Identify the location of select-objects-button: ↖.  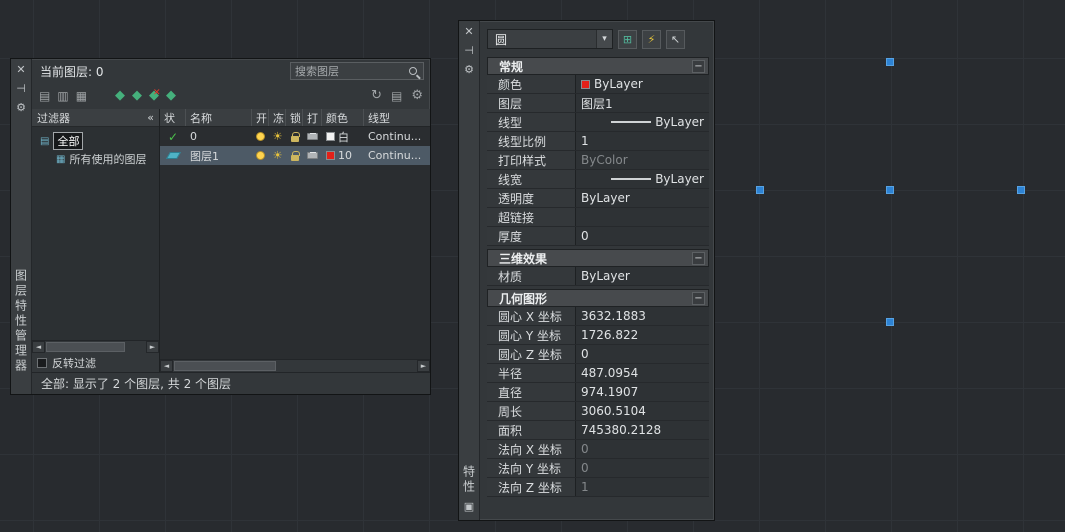
(675, 39).